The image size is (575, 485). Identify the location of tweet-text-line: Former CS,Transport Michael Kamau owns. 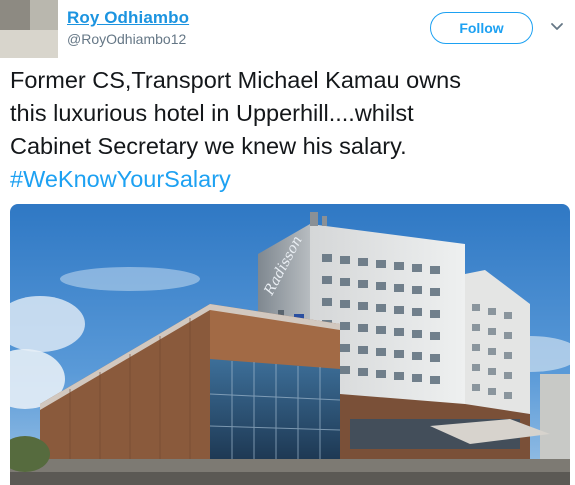
(235, 80).